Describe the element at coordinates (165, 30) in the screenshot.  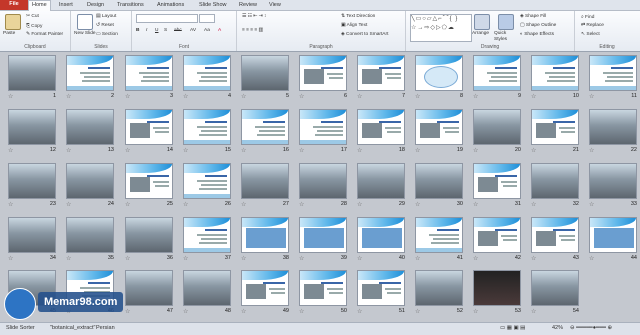
I see `shadow-button: S` at that location.